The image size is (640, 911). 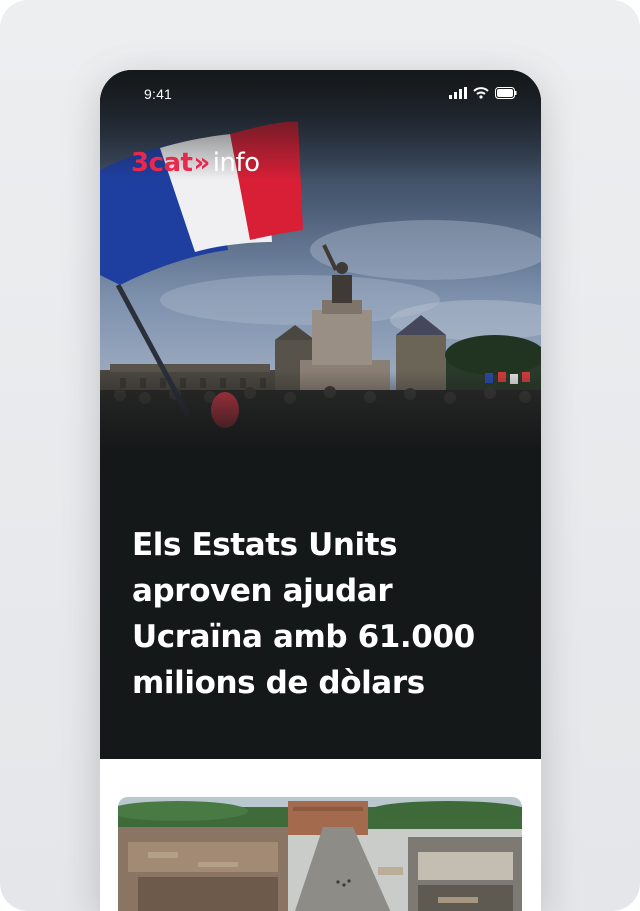 I want to click on status-bar: 9:41, so click(x=320, y=93).